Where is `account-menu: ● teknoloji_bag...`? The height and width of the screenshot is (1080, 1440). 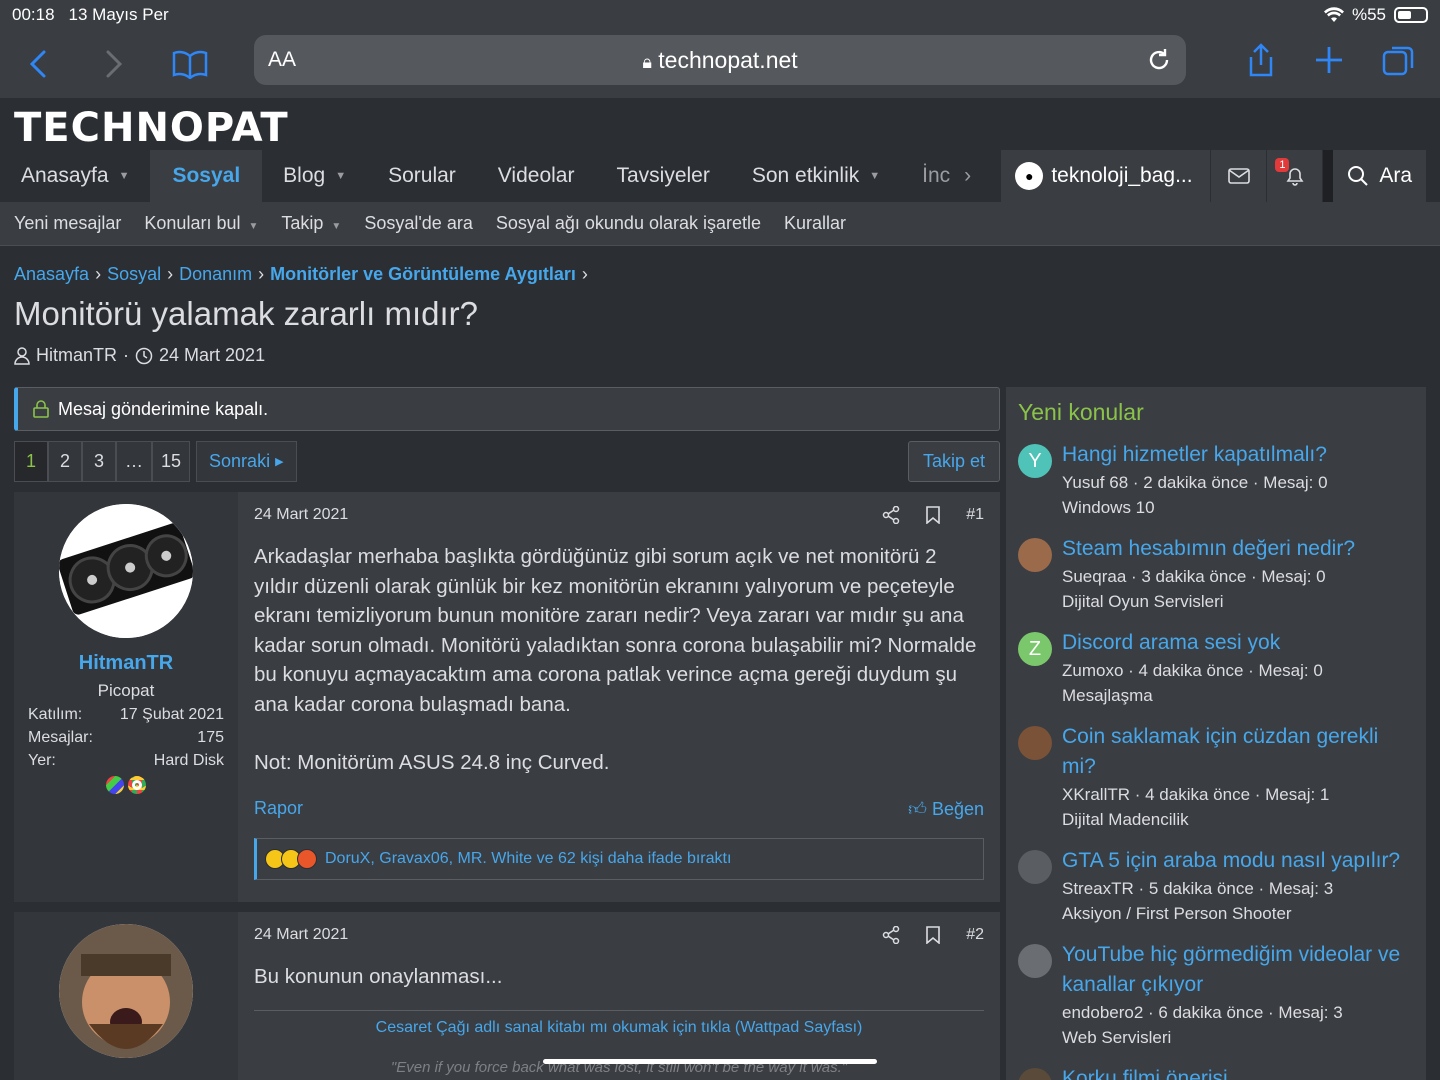
account-menu: ● teknoloji_bag... is located at coordinates (1106, 176).